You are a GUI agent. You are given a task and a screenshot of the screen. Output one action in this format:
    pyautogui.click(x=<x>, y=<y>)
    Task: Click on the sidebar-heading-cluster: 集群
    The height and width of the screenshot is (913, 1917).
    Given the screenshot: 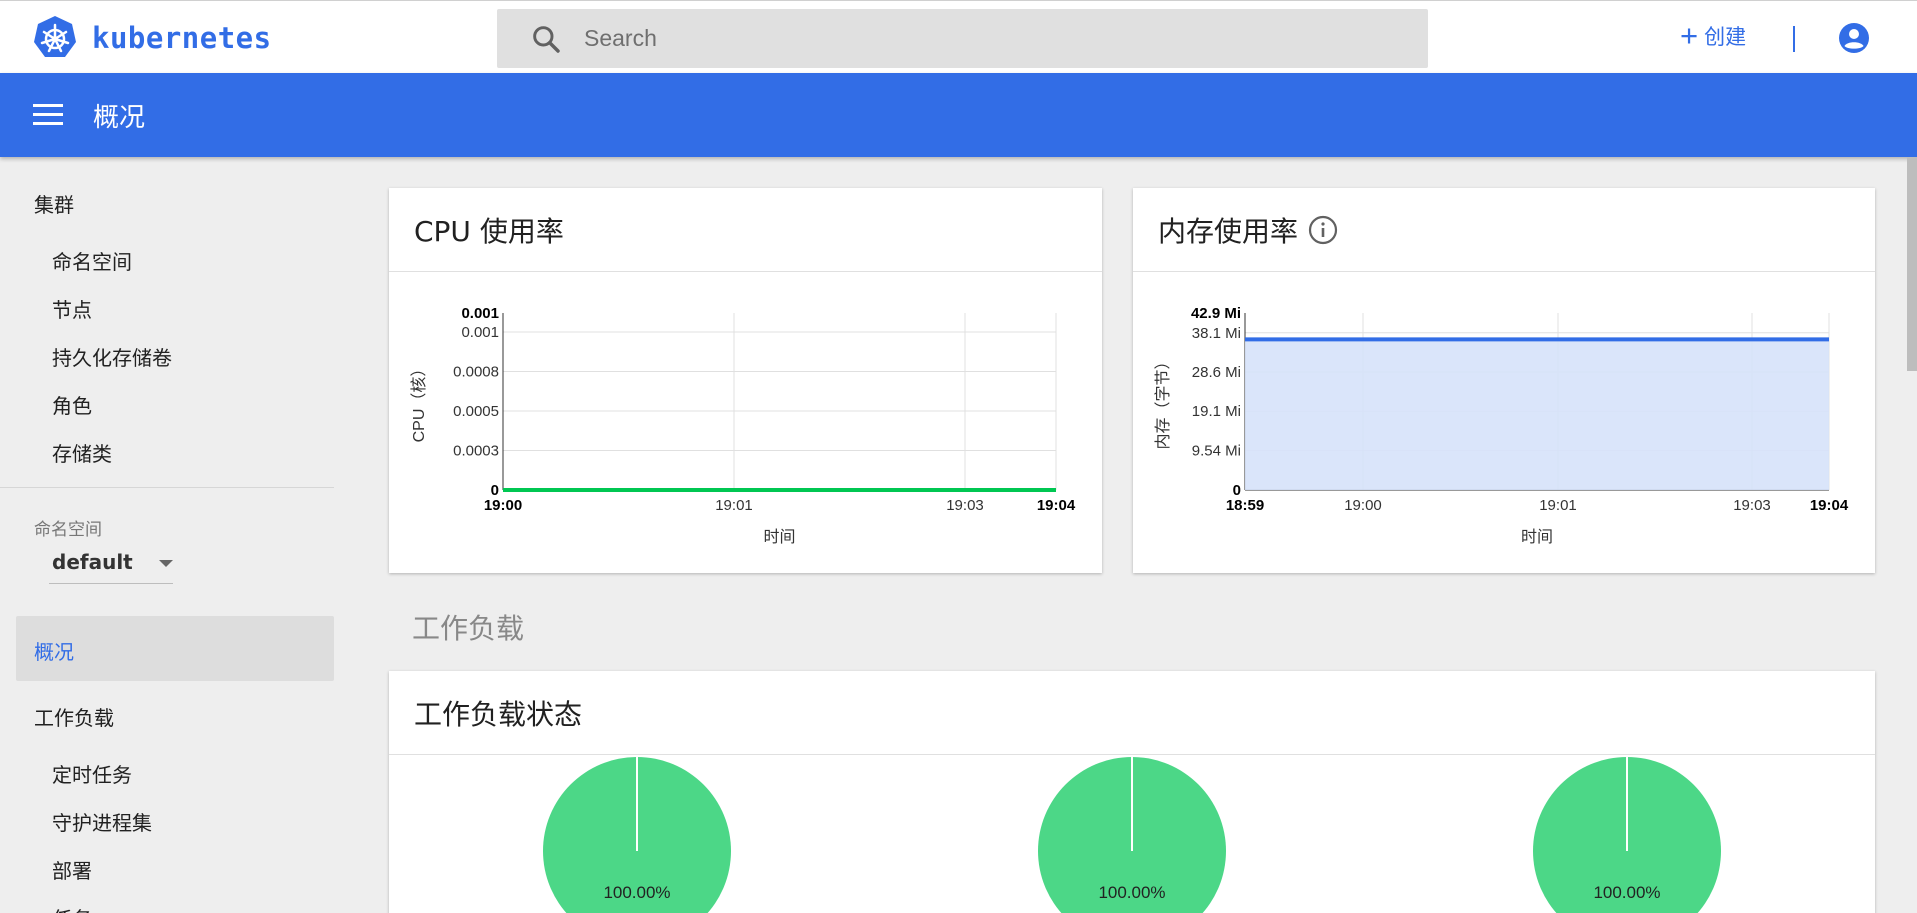 What is the action you would take?
    pyautogui.click(x=54, y=203)
    